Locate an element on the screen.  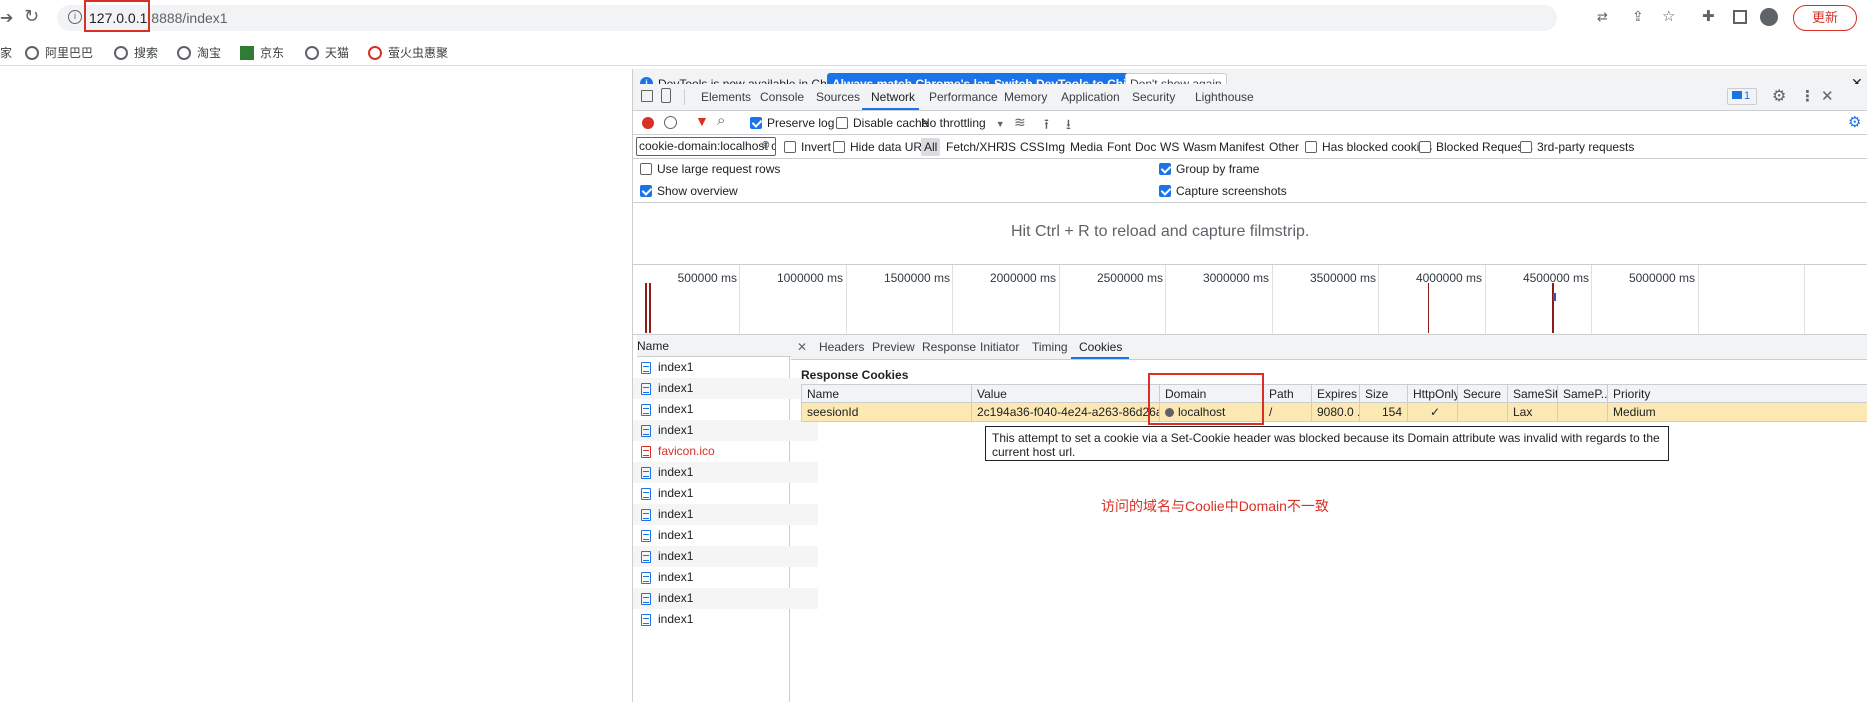
tab-timing: Timing is located at coordinates (1050, 347).